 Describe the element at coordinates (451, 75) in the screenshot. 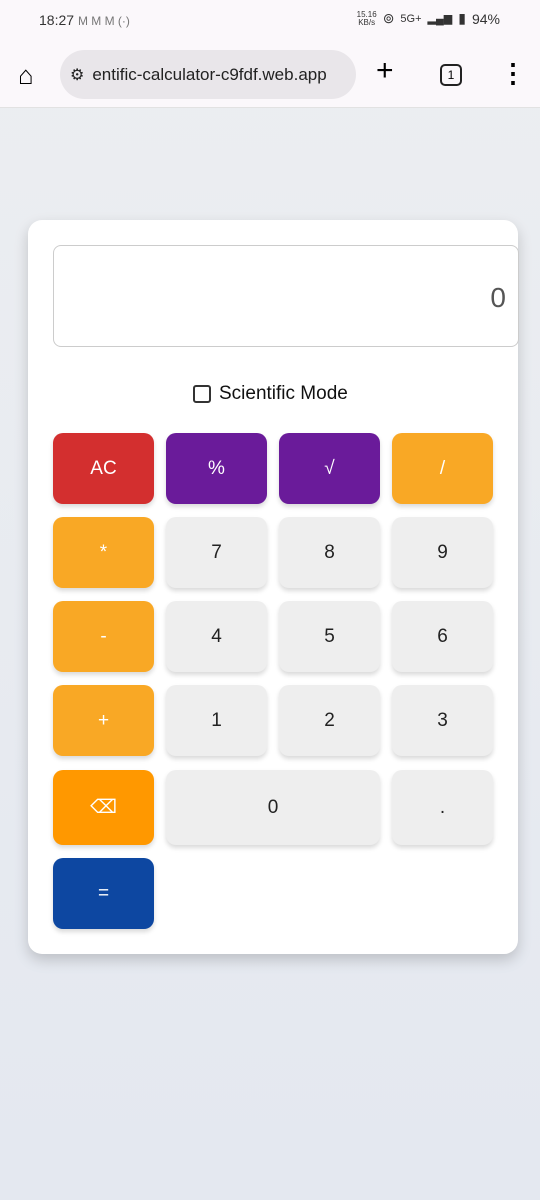

I see `tab-switcher-button: 1` at that location.